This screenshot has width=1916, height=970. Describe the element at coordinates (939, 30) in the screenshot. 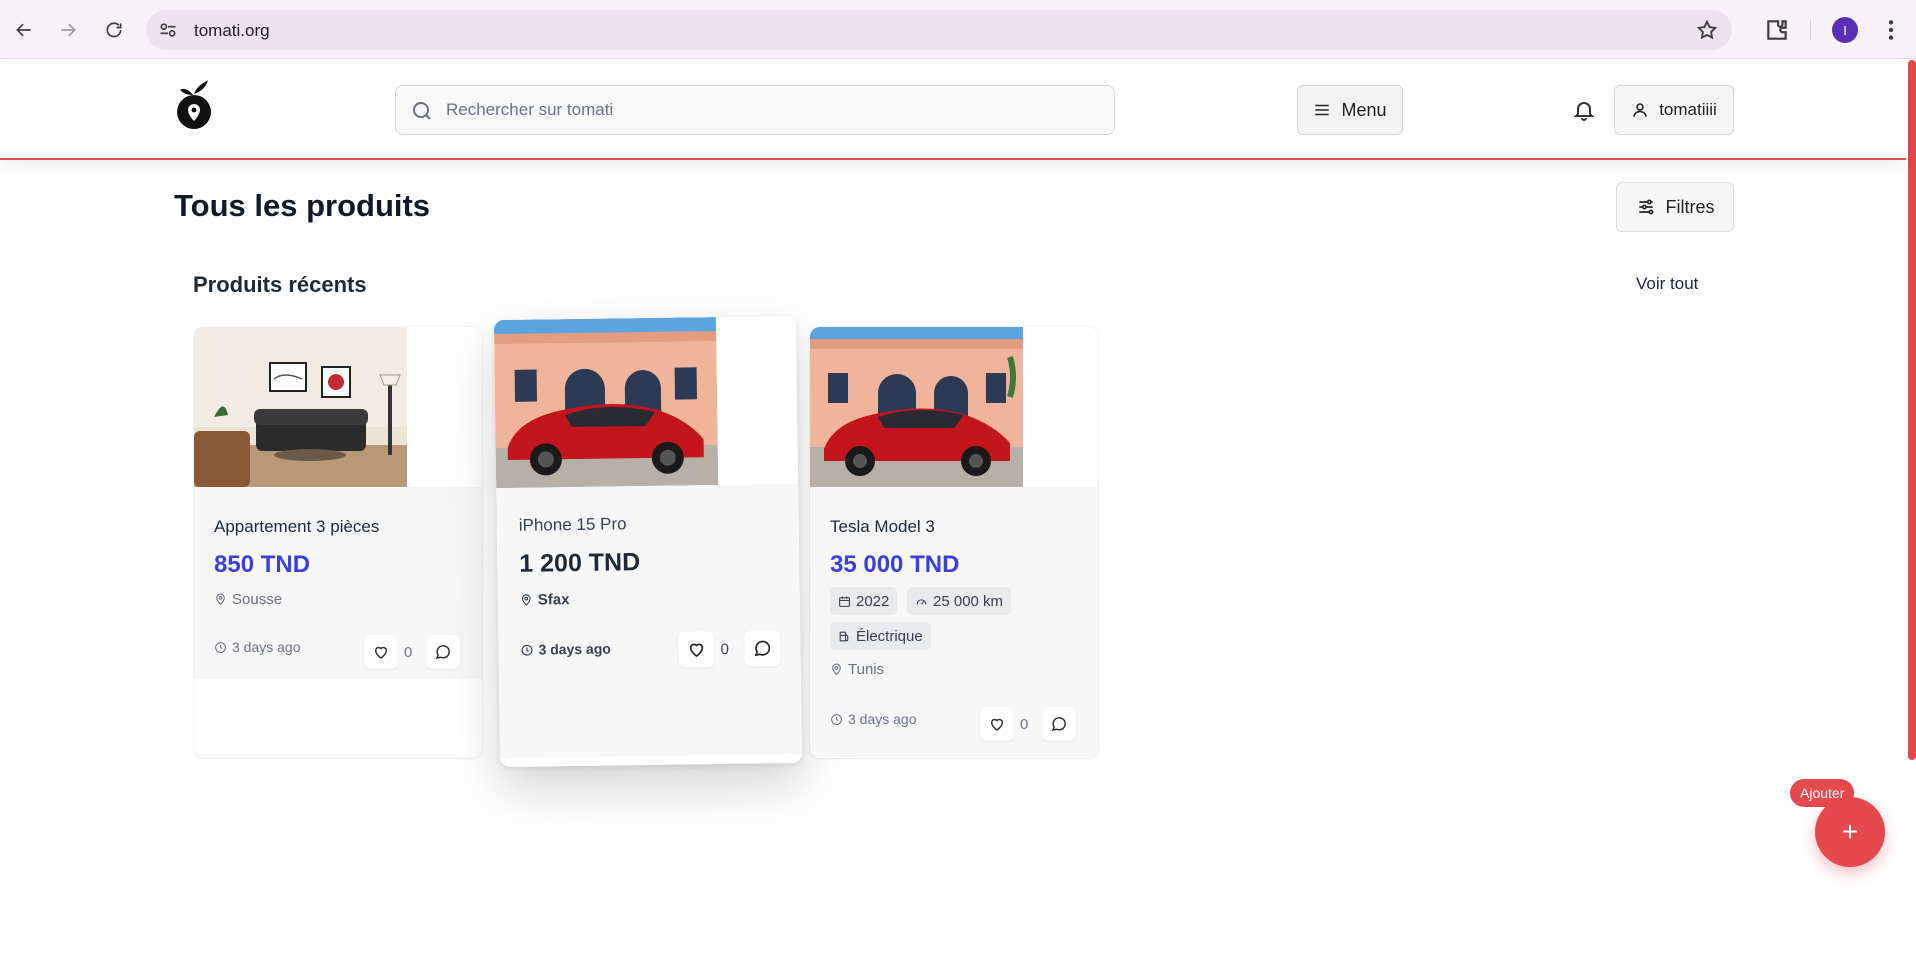

I see `address-bar: tomati.org` at that location.